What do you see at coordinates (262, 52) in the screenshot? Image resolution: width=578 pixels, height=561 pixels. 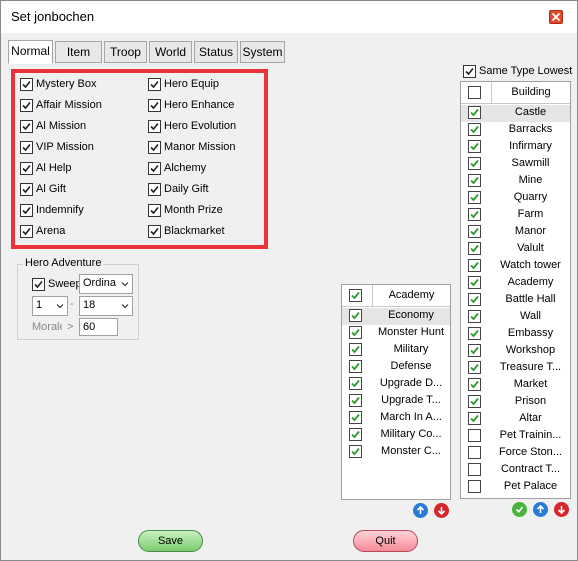 I see `tab-system: System` at bounding box center [262, 52].